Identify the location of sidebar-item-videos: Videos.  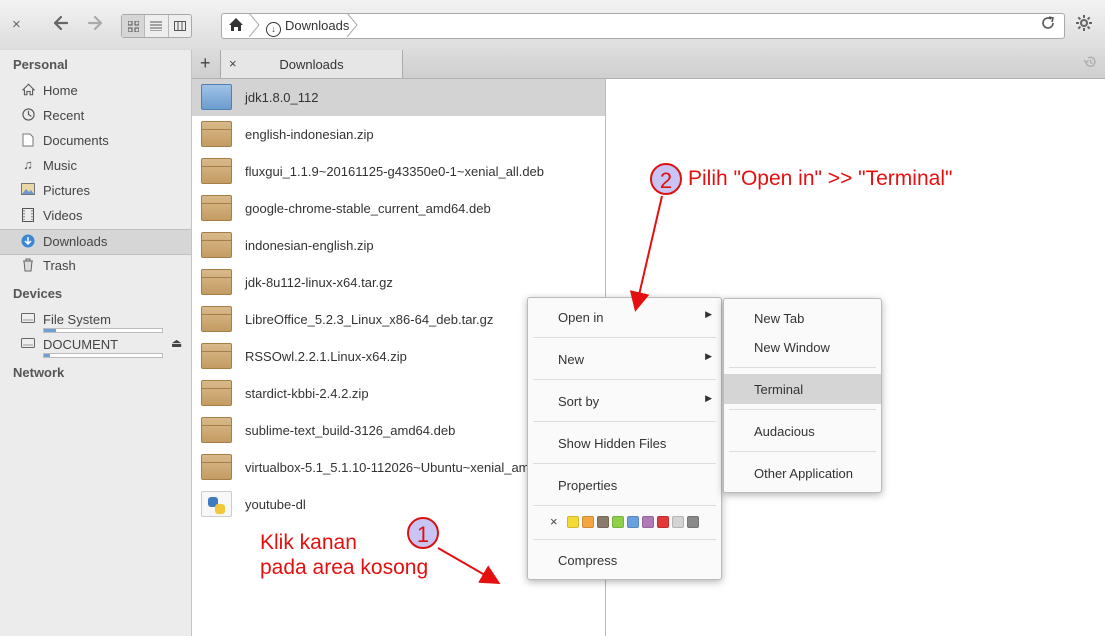
(95, 216).